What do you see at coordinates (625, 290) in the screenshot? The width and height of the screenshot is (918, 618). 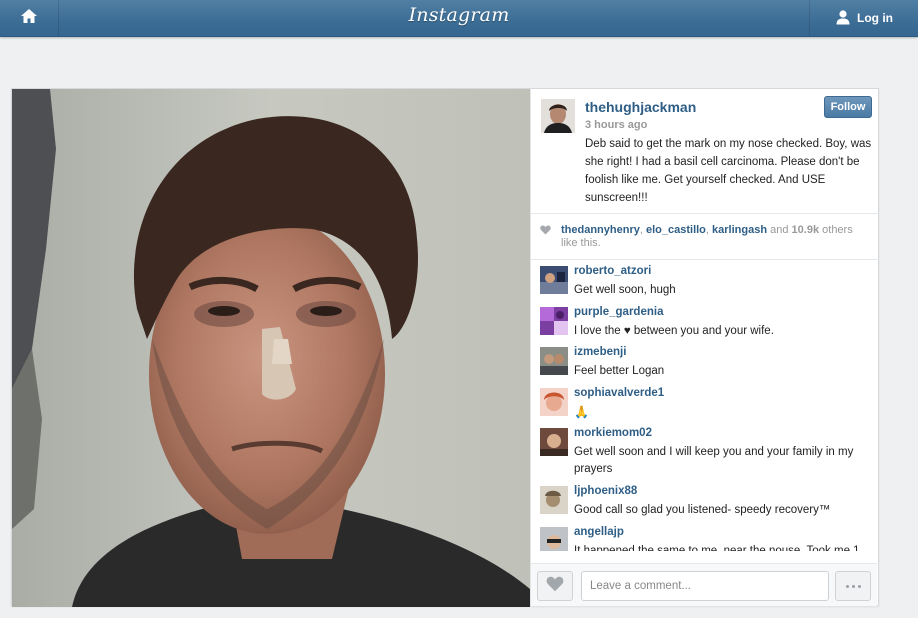 I see `comment-text: Get well soon, hugh` at bounding box center [625, 290].